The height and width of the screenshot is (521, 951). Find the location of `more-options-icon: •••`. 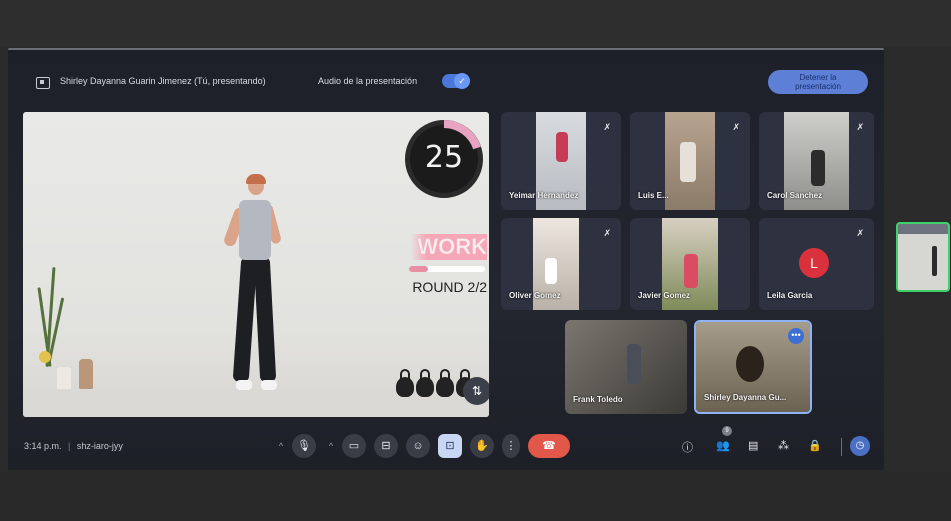

more-options-icon: ••• is located at coordinates (796, 336).